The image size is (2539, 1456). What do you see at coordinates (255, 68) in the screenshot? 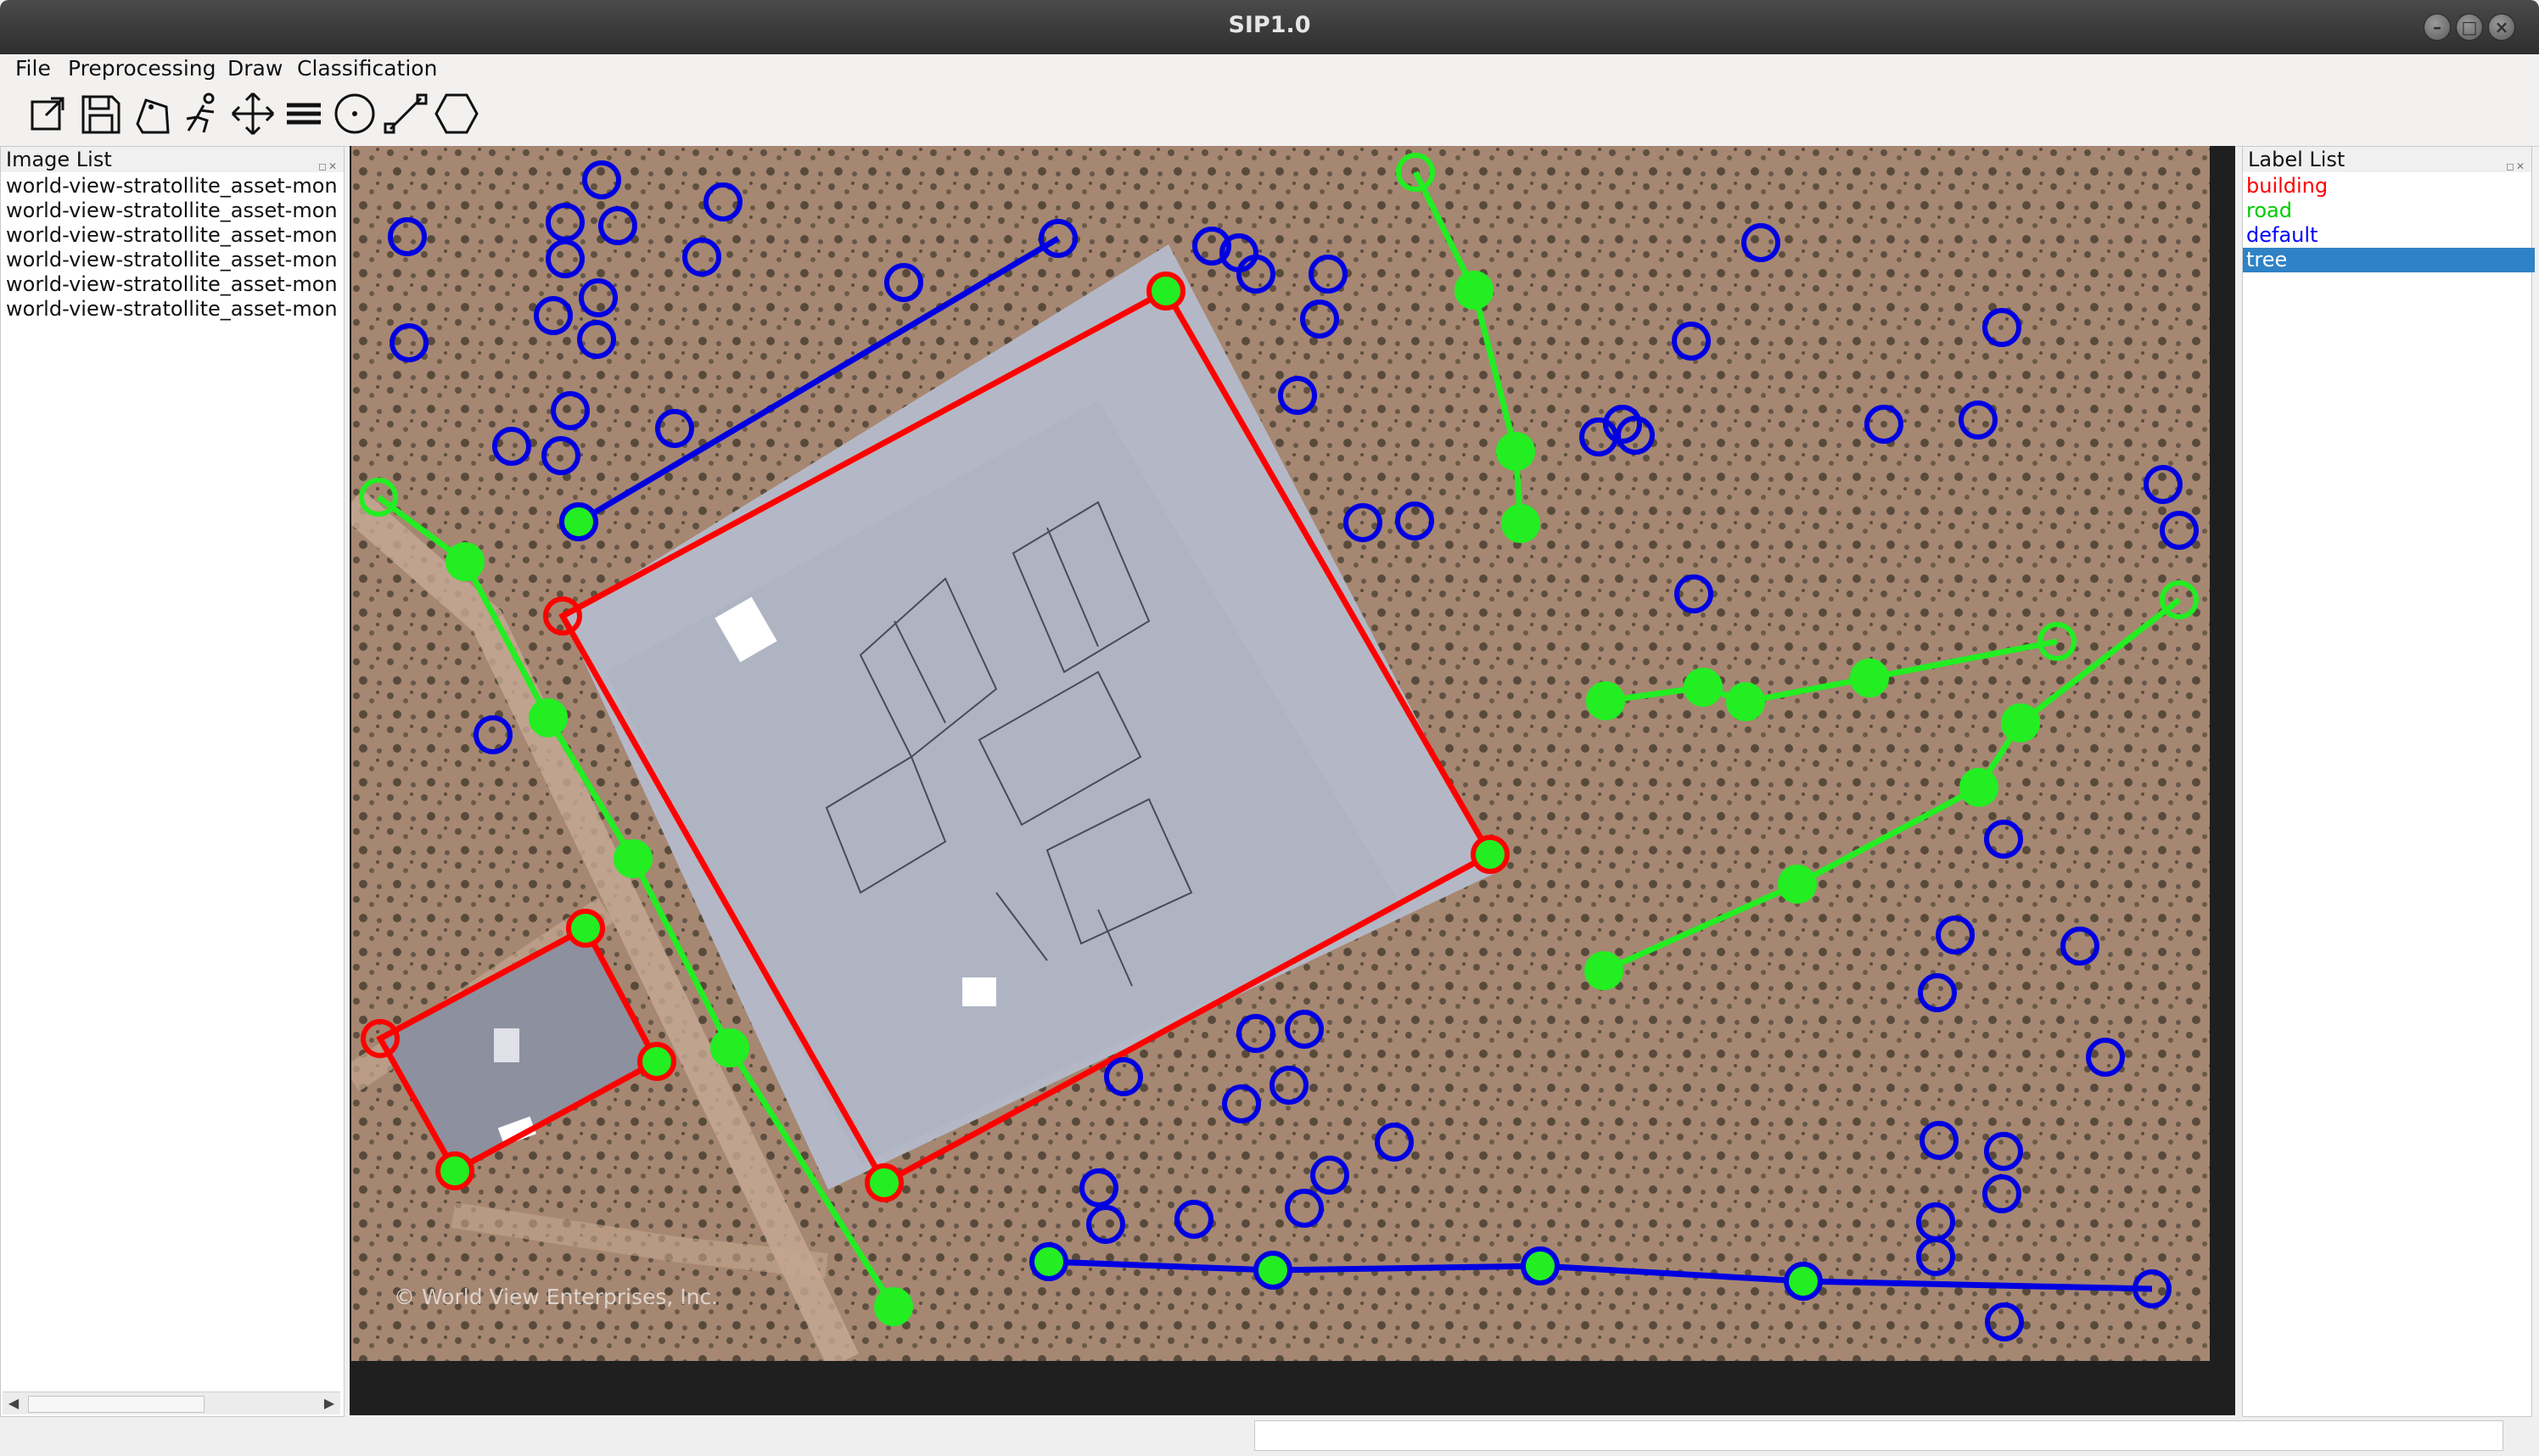
I see `menu-draw: Draw` at bounding box center [255, 68].